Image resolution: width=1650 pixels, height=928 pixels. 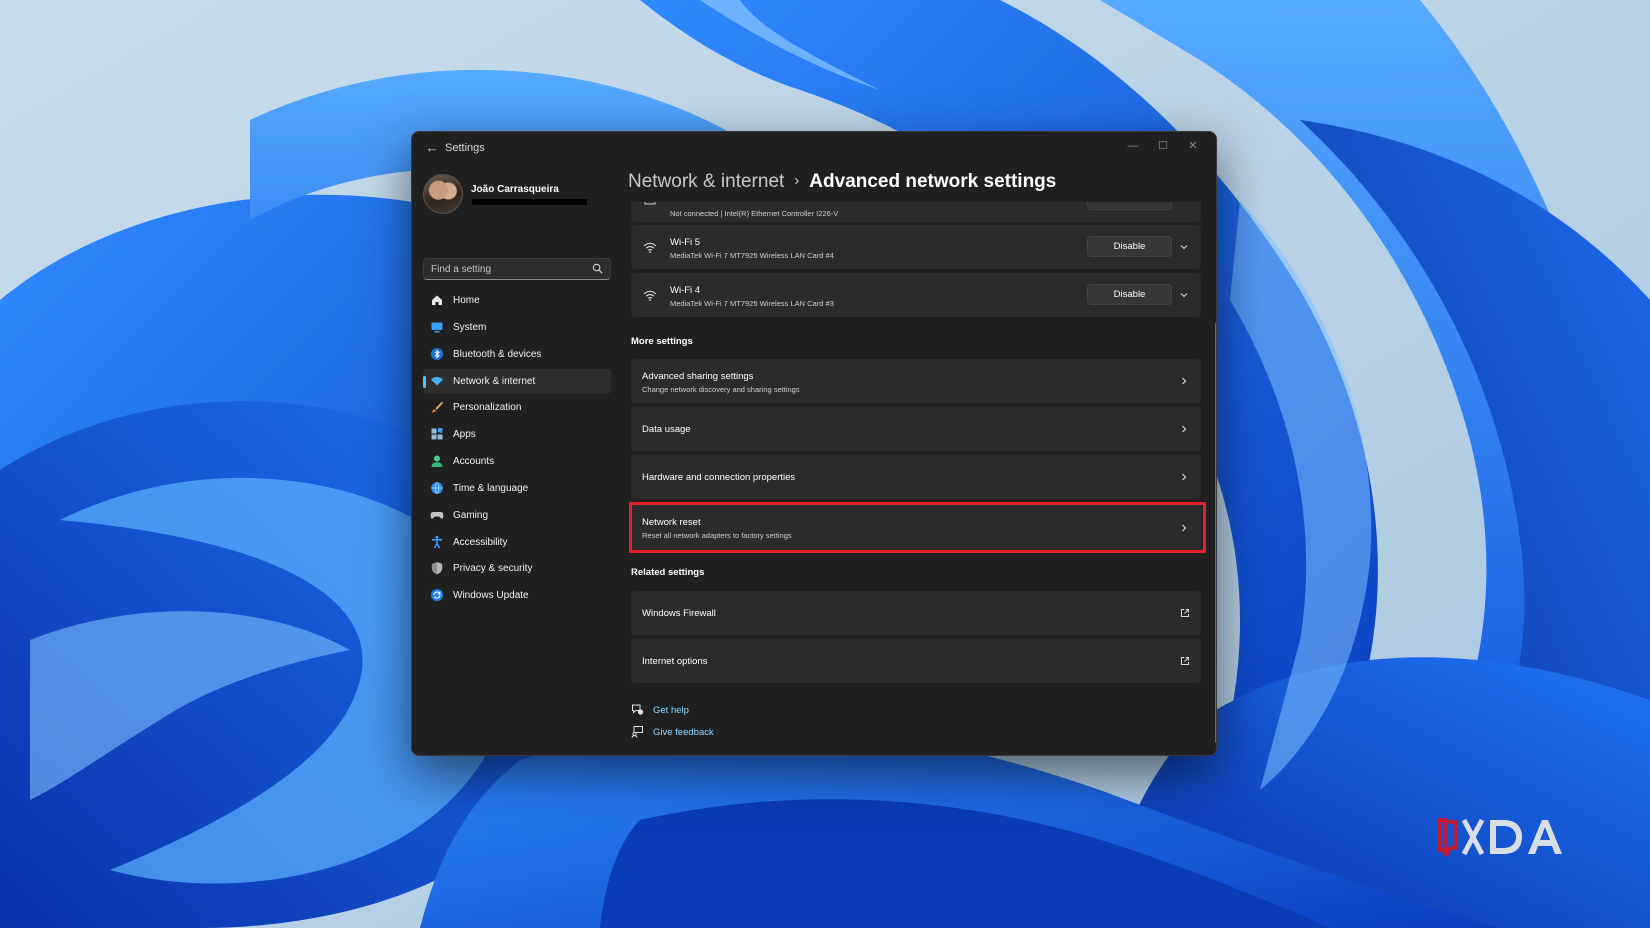 I want to click on related-settings-heading: Related settings, so click(x=668, y=572).